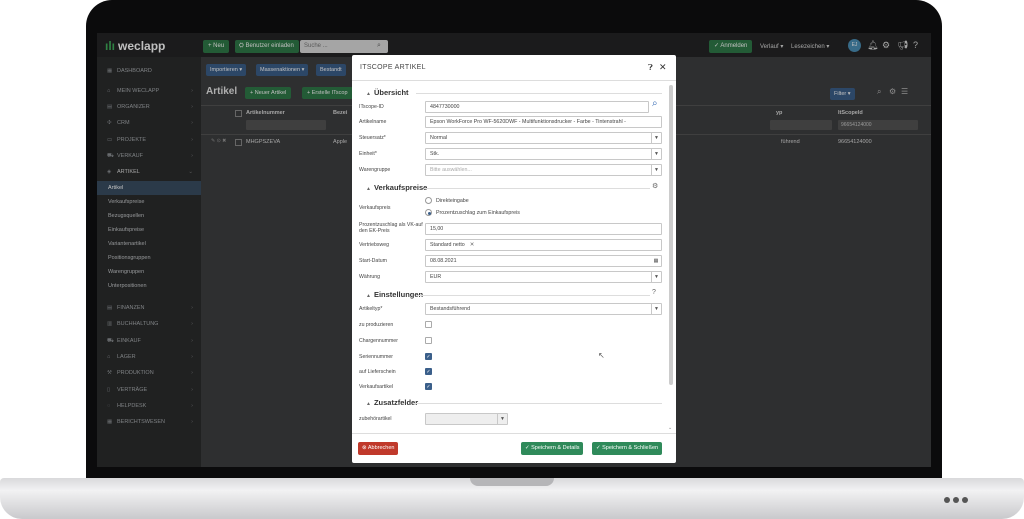 Image resolution: width=1024 pixels, height=519 pixels. Describe the element at coordinates (514, 68) in the screenshot. I see `modal-header: ITSCOPE ARTIKEL ❓︎ ✕` at that location.